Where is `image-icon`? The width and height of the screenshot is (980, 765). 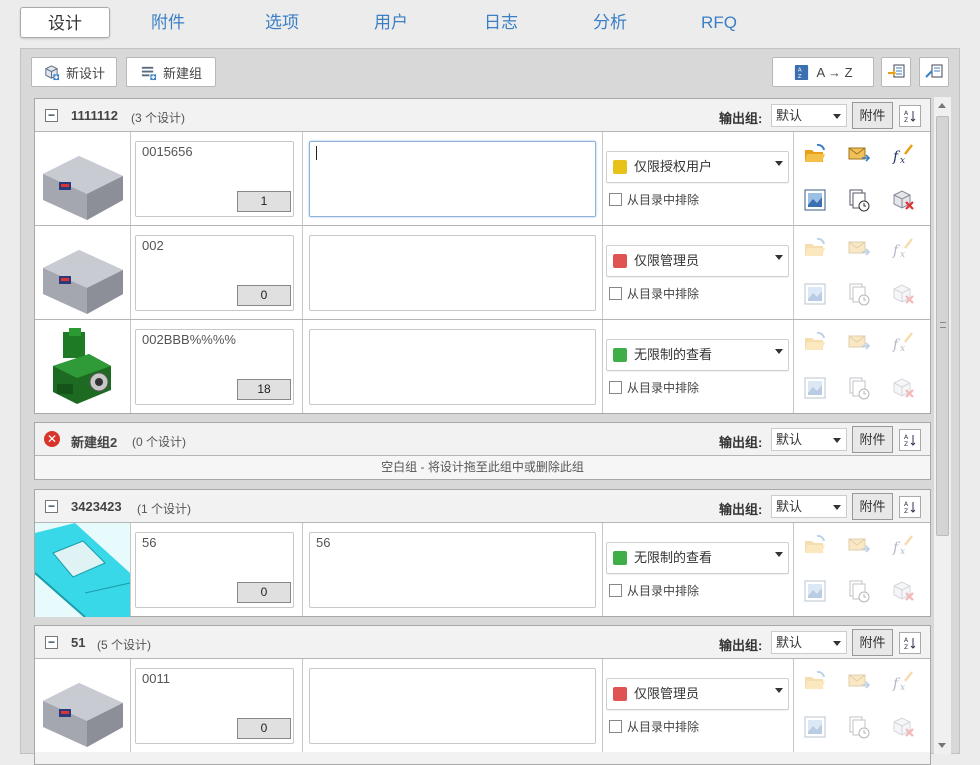 image-icon is located at coordinates (815, 727).